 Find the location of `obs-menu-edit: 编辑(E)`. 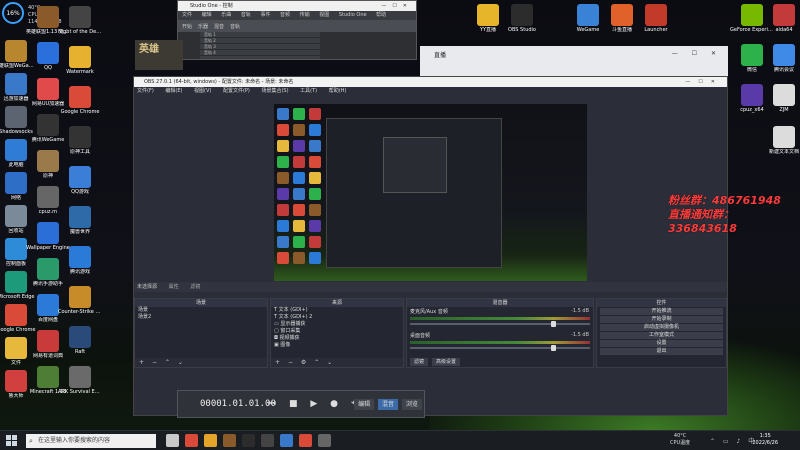

obs-menu-edit: 编辑(E) is located at coordinates (173, 91).